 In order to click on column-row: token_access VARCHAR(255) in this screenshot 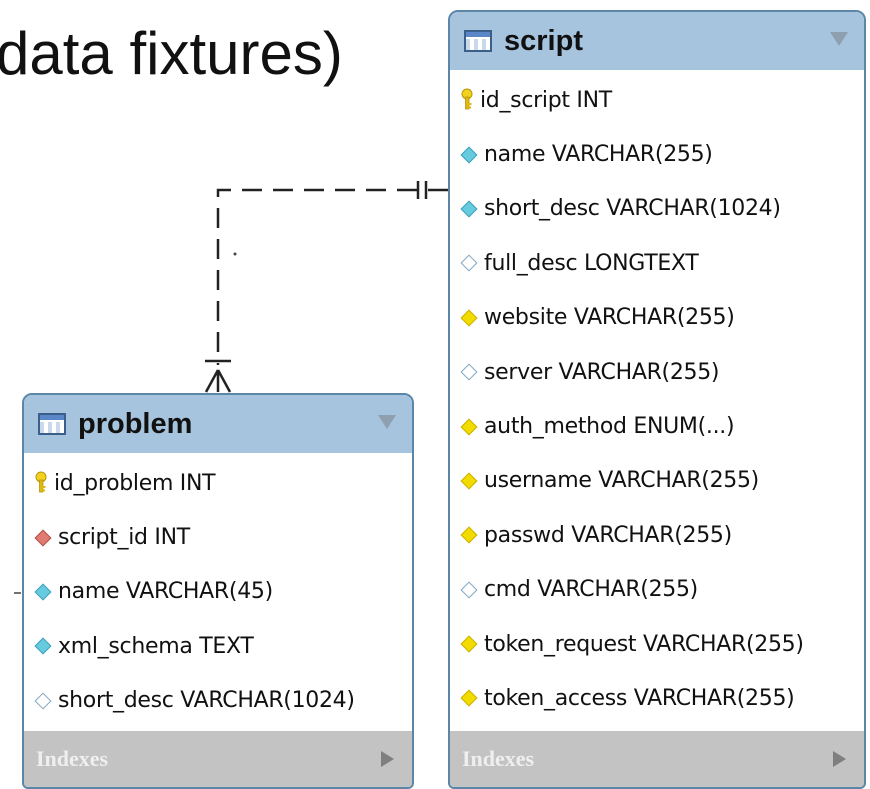, I will do `click(657, 698)`.